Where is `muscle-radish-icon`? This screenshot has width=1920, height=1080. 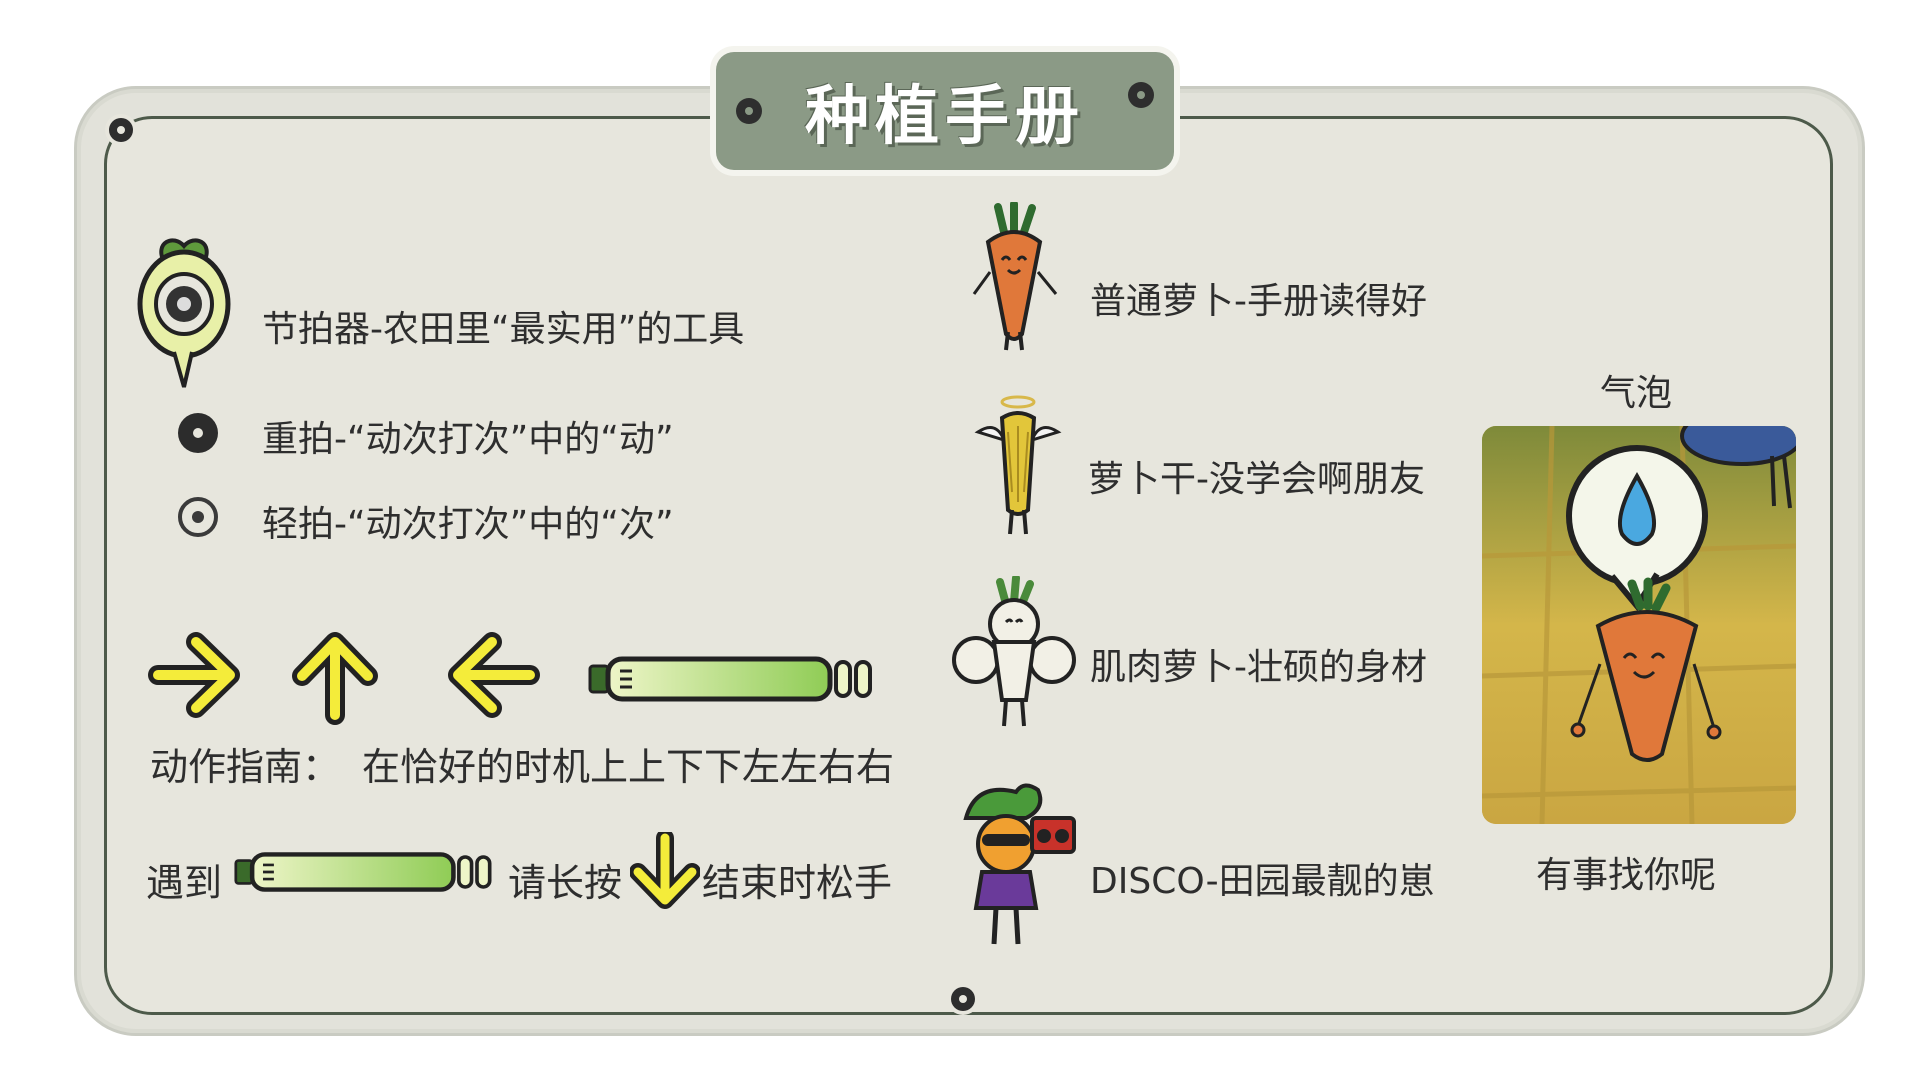 muscle-radish-icon is located at coordinates (1014, 651).